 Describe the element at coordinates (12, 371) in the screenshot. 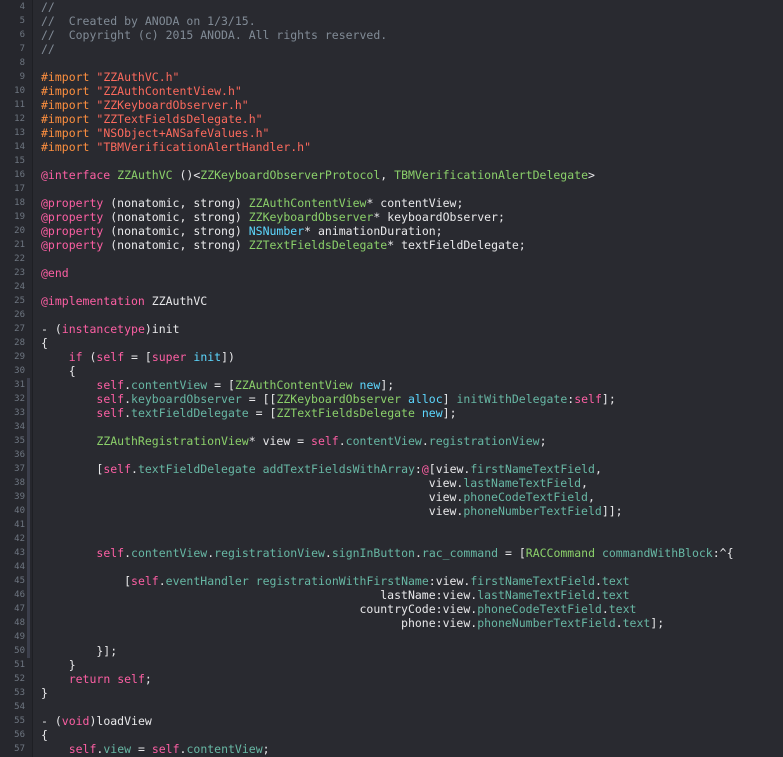

I see `line-number: 30` at that location.